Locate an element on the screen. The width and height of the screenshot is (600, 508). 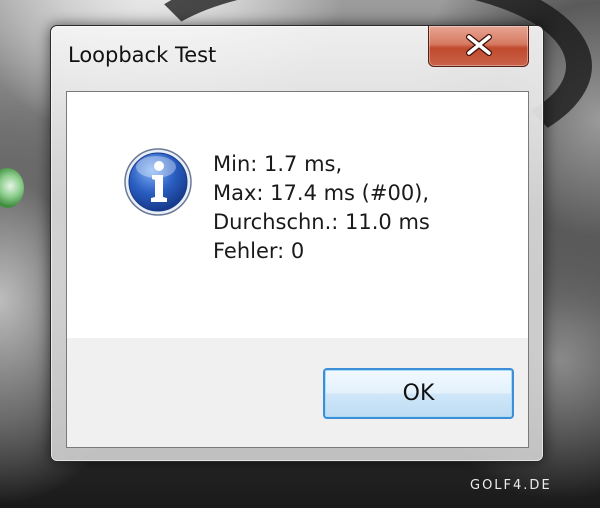
info-icon is located at coordinates (158, 182).